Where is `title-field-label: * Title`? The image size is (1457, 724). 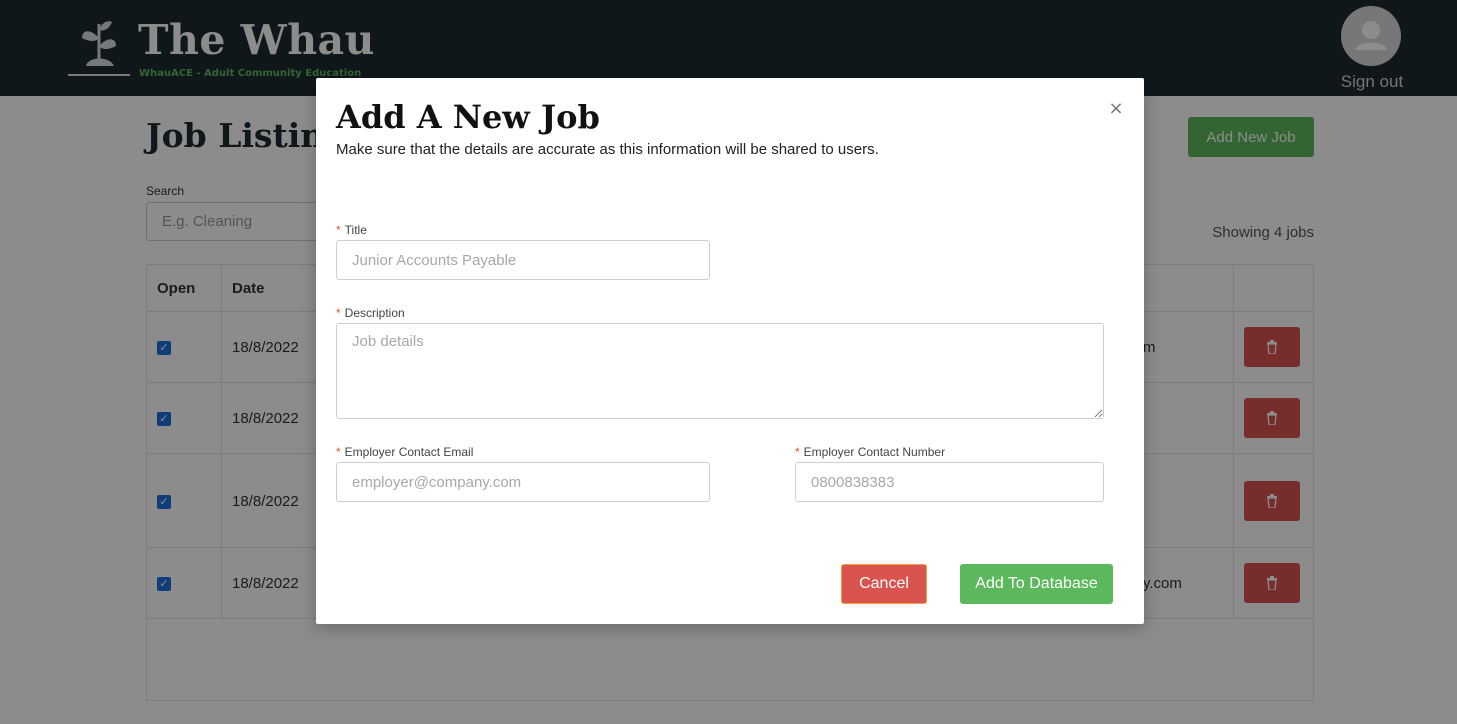
title-field-label: * Title is located at coordinates (351, 230).